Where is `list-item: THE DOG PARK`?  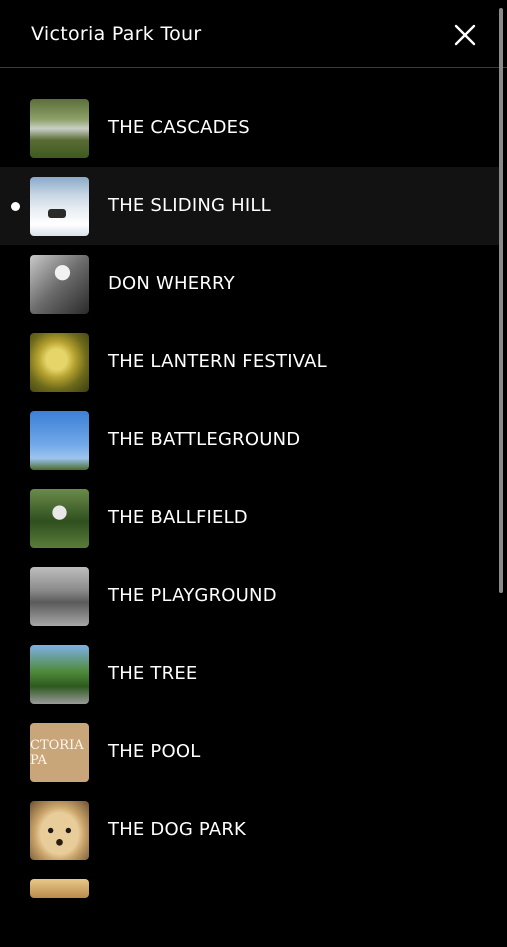
list-item: THE DOG PARK is located at coordinates (249, 830).